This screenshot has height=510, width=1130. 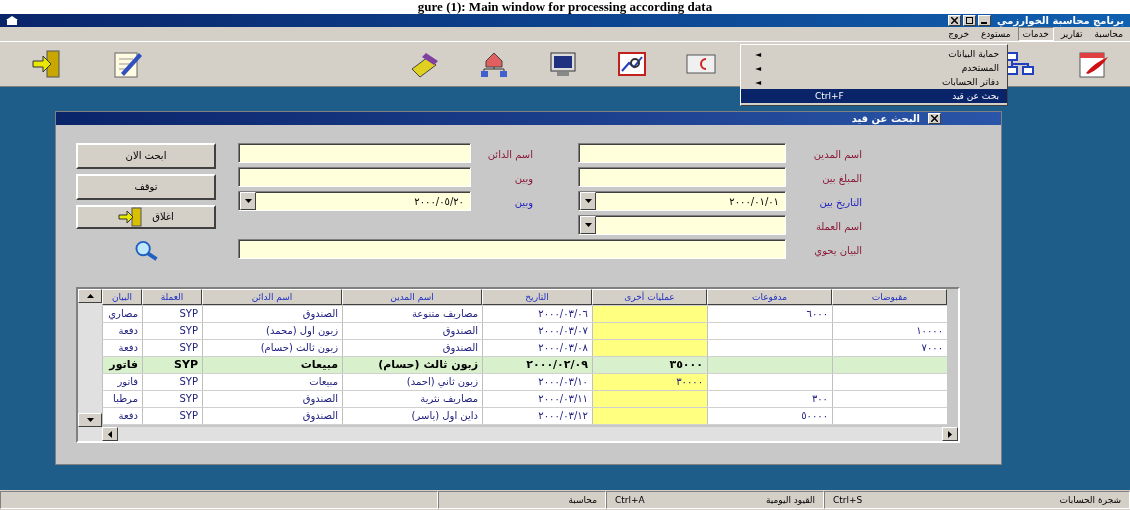 I want to click on table-cell: ١٠٠٠٠, so click(x=889, y=331).